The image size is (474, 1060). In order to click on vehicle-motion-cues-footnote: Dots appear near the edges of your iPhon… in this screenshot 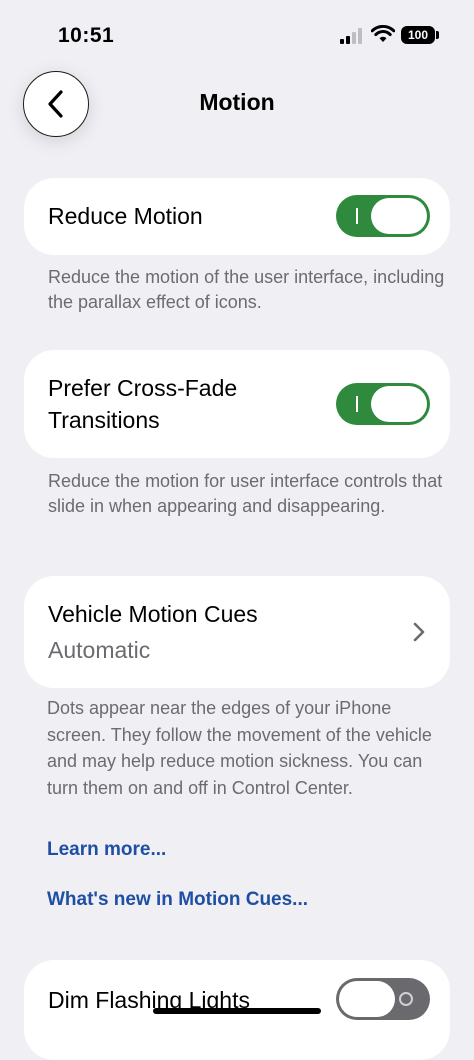, I will do `click(239, 748)`.